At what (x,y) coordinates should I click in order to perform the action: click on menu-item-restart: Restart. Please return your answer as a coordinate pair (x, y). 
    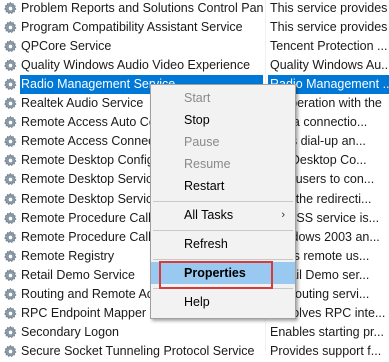
    Looking at the image, I should click on (223, 186).